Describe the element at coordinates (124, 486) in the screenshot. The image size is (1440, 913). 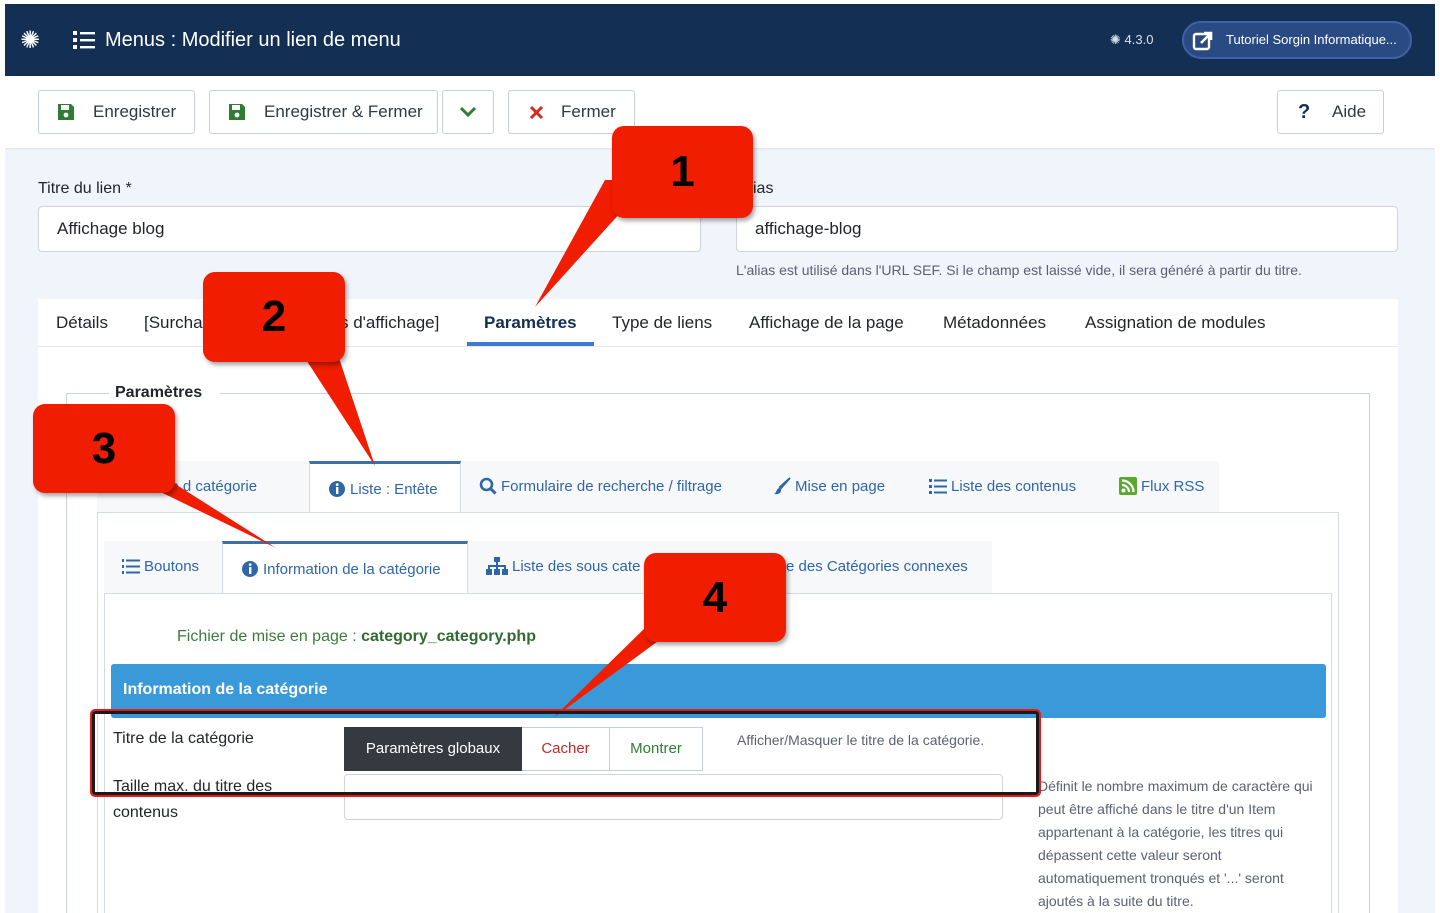
I see `image-icon` at that location.